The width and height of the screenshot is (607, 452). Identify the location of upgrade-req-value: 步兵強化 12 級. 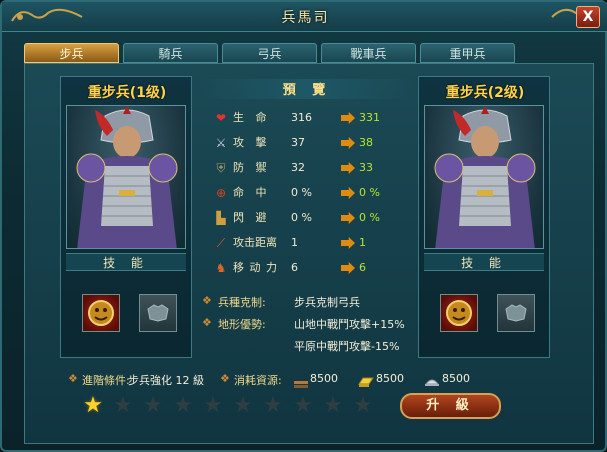
(166, 380).